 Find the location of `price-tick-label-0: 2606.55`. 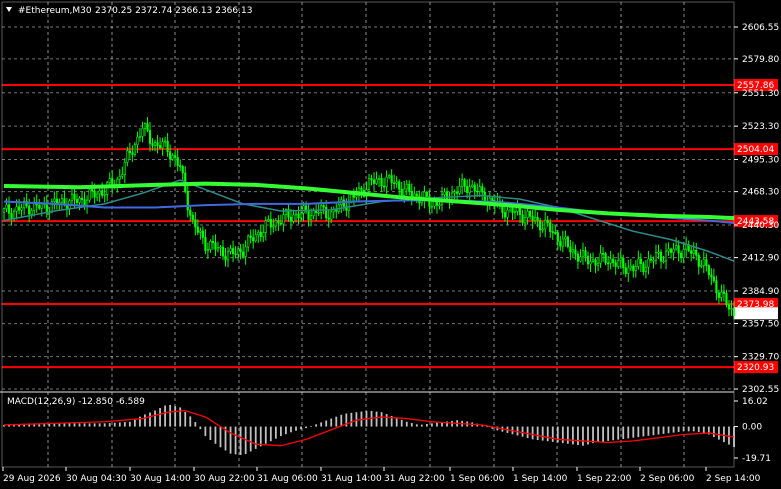

price-tick-label-0: 2606.55 is located at coordinates (760, 28).